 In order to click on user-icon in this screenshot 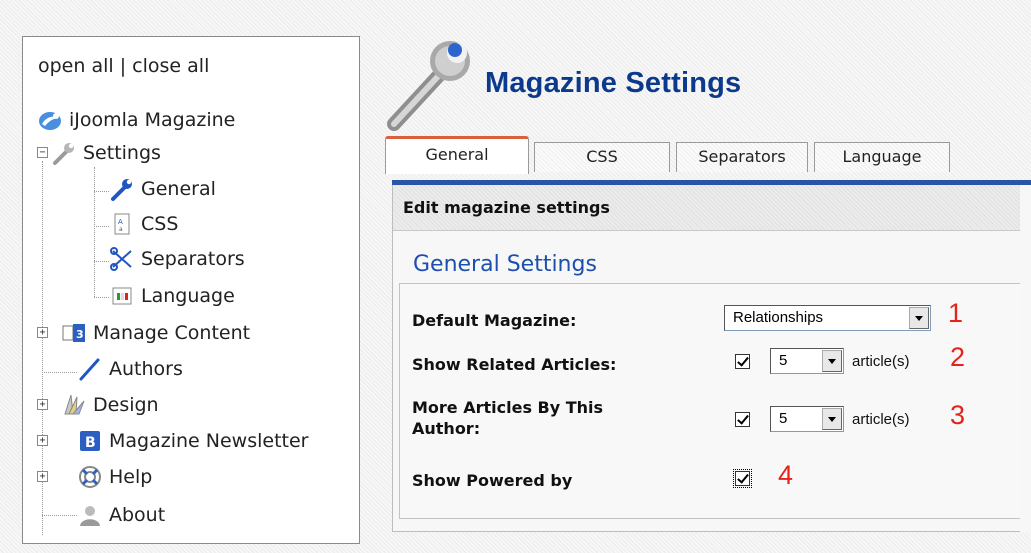, I will do `click(90, 515)`.